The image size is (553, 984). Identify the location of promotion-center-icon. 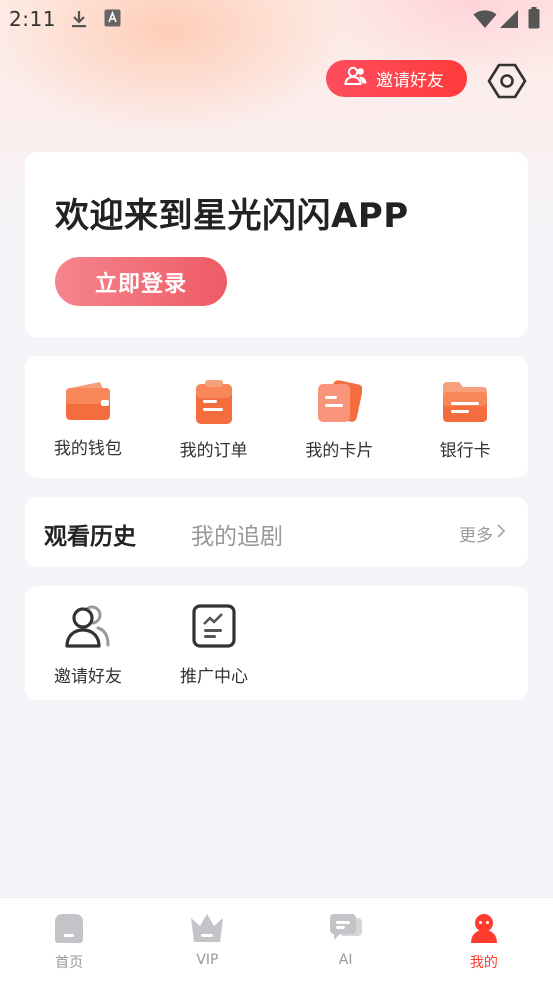
(214, 628).